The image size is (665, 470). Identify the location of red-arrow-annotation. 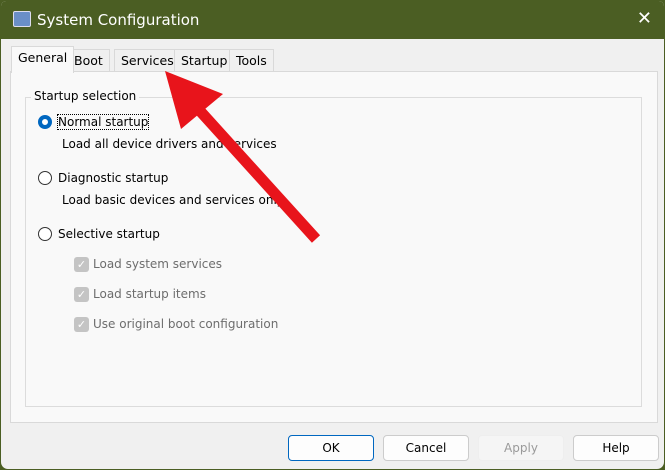
(243, 157).